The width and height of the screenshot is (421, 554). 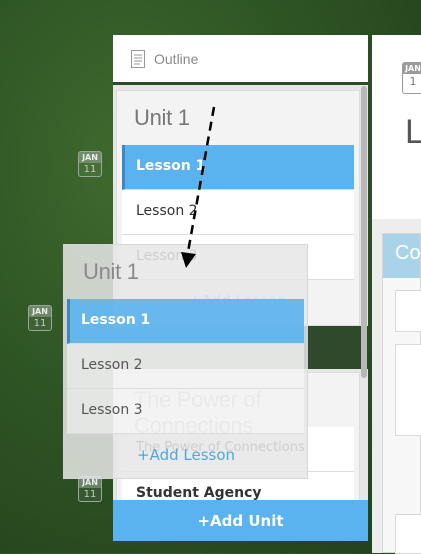 What do you see at coordinates (185, 321) in the screenshot?
I see `dragged-lesson-item: Lesson 1` at bounding box center [185, 321].